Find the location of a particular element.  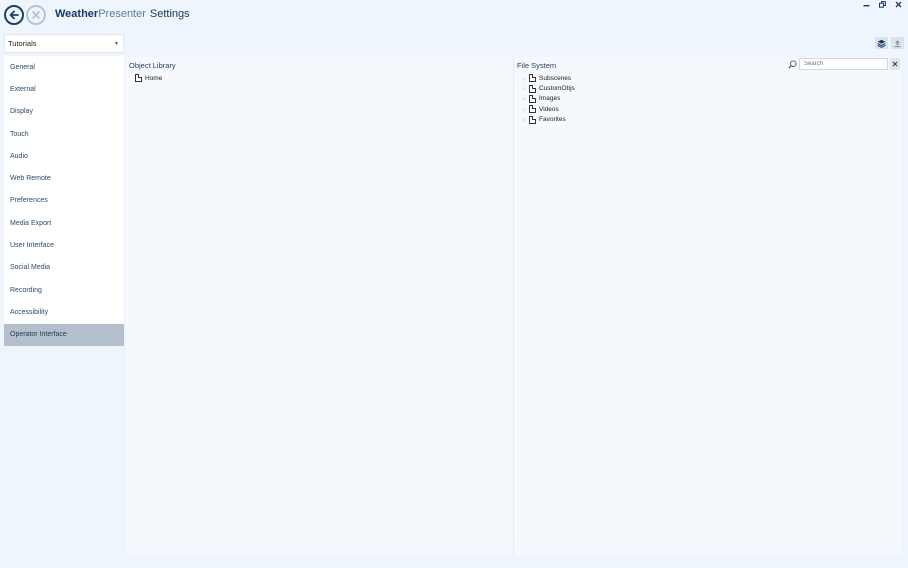

sidebar-item-display: Display is located at coordinates (64, 112).